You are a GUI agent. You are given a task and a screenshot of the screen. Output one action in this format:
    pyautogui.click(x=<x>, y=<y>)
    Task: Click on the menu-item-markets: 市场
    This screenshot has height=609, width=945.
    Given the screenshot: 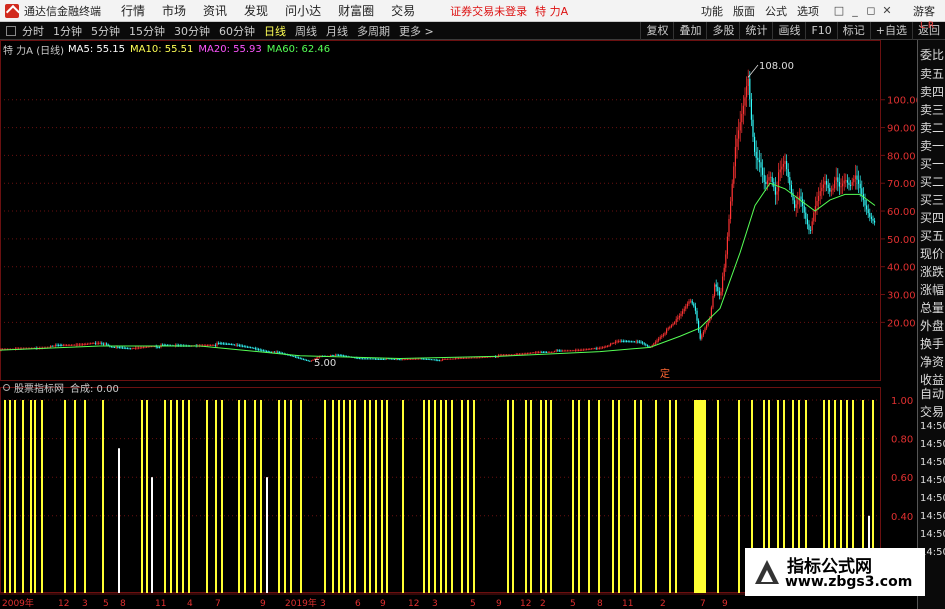 What is the action you would take?
    pyautogui.click(x=174, y=10)
    